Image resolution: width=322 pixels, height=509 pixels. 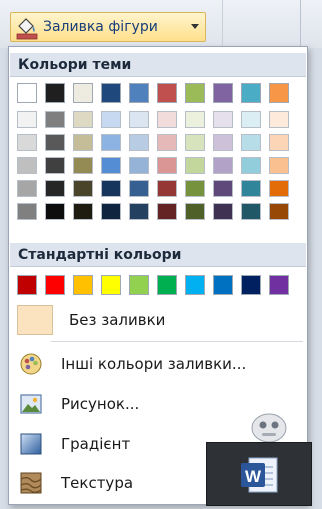 What do you see at coordinates (100, 27) in the screenshot?
I see `shape-fill-label: Заливка фігури` at bounding box center [100, 27].